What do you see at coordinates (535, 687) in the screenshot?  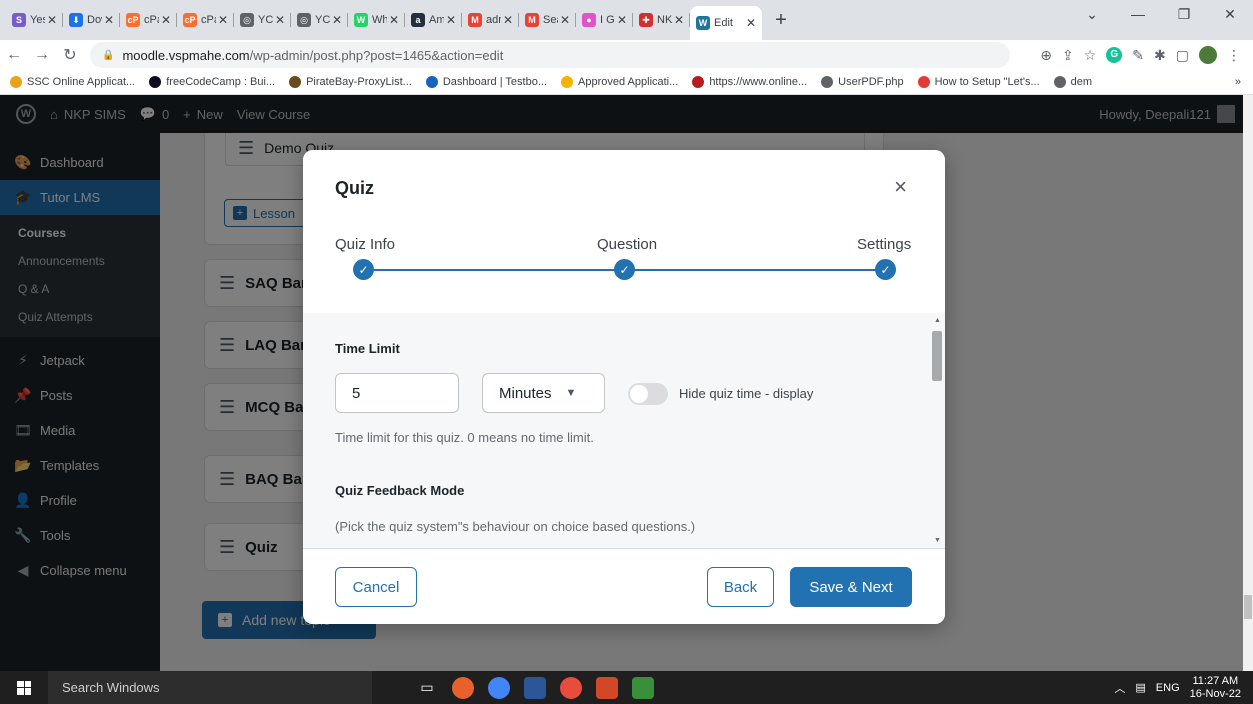 I see `word-icon` at bounding box center [535, 687].